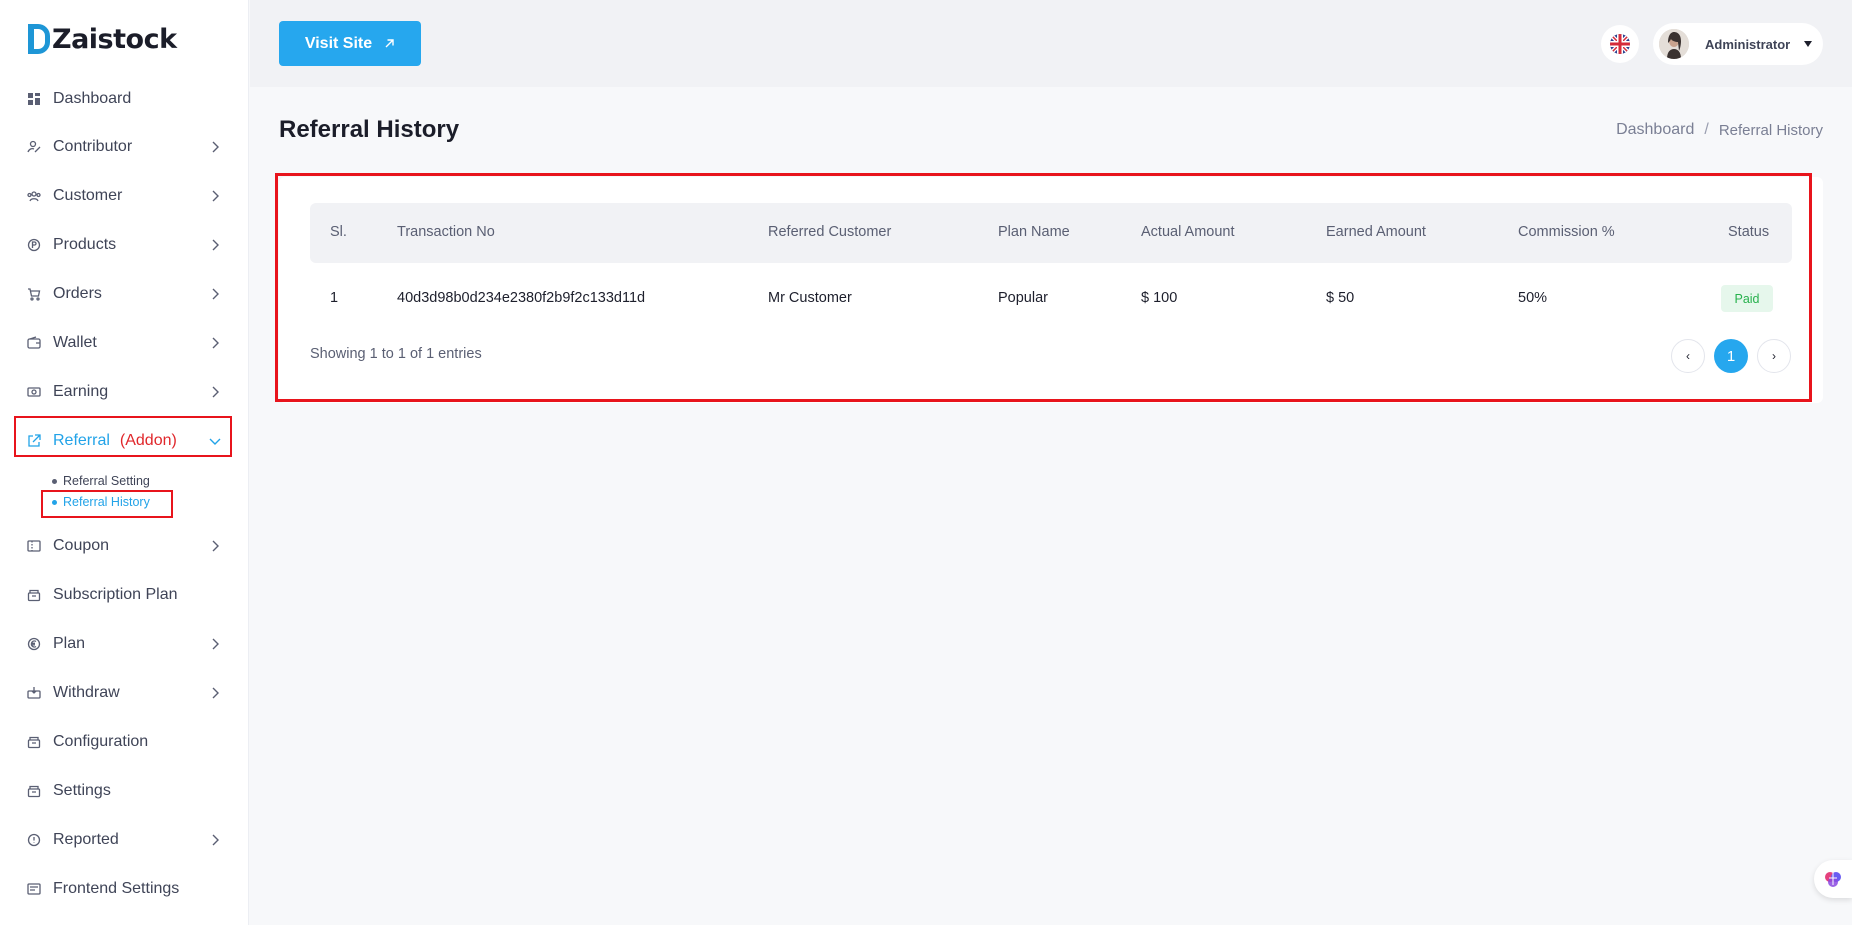 The image size is (1852, 925). What do you see at coordinates (81, 545) in the screenshot?
I see `sidebar-item-label: Coupon` at bounding box center [81, 545].